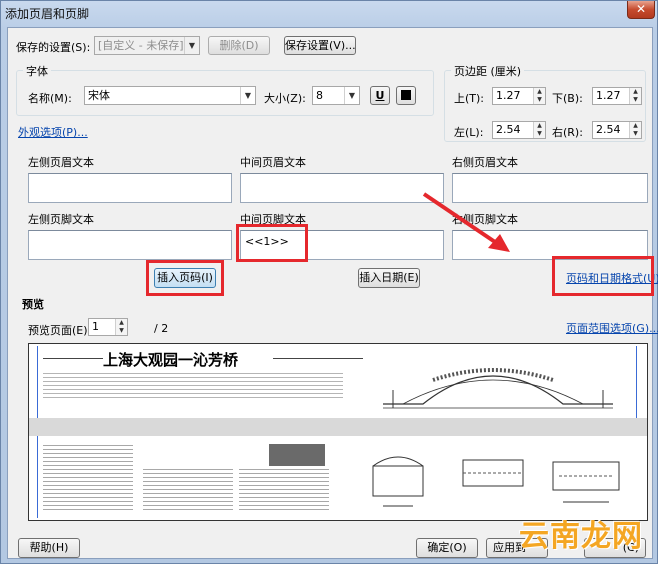 This screenshot has width=658, height=564. Describe the element at coordinates (641, 10) in the screenshot. I see `close-button: ✕` at that location.